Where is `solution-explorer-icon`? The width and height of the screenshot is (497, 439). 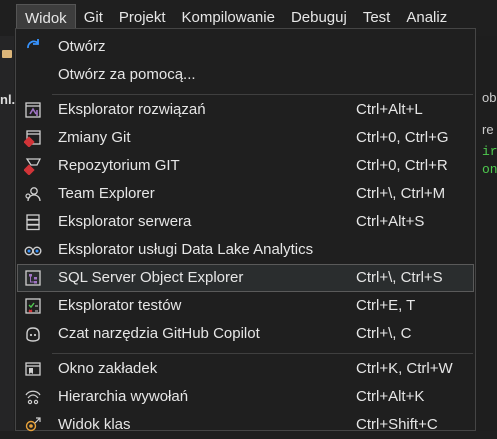 solution-explorer-icon is located at coordinates (33, 110).